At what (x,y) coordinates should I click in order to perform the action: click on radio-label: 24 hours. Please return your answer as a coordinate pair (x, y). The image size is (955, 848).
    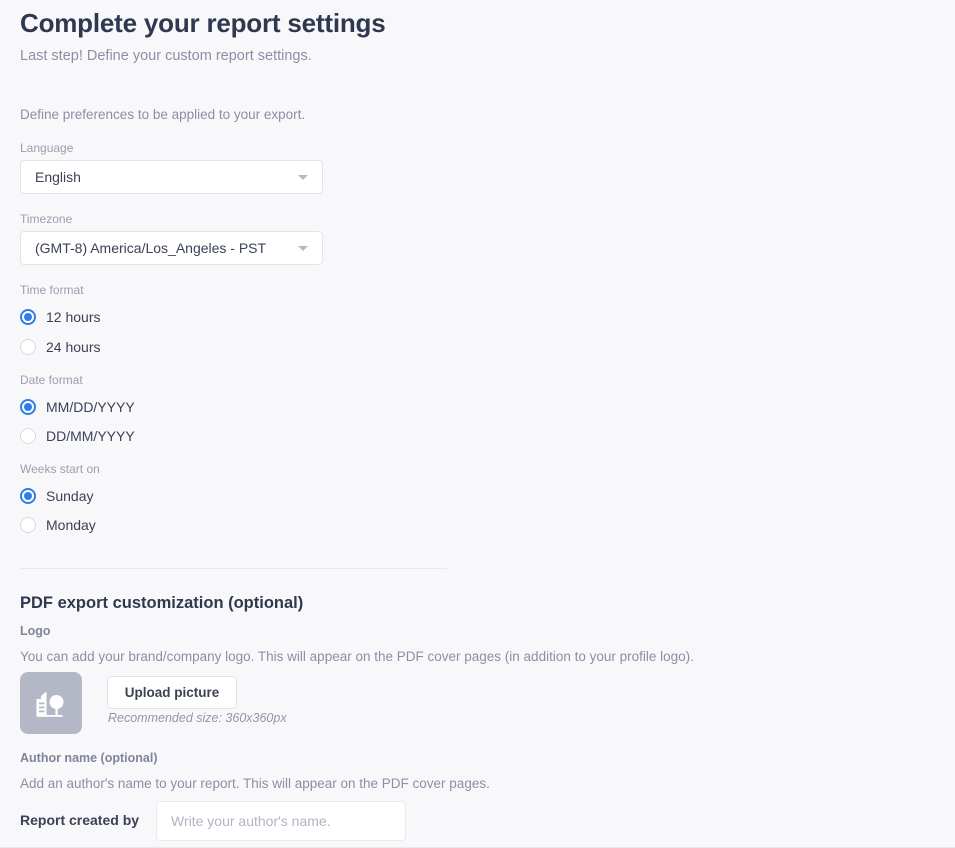
    Looking at the image, I should click on (73, 347).